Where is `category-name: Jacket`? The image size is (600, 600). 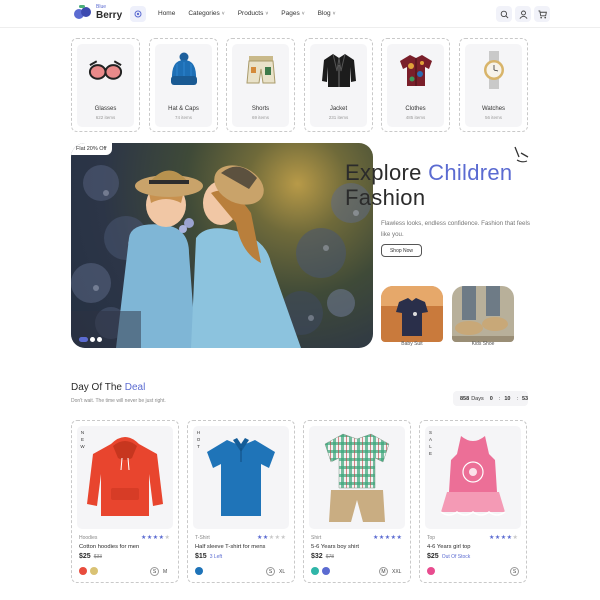 category-name: Jacket is located at coordinates (338, 109).